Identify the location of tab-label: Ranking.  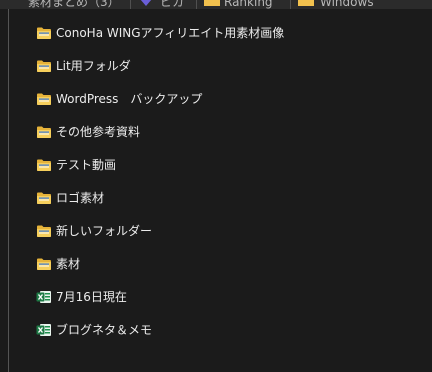
(248, 4).